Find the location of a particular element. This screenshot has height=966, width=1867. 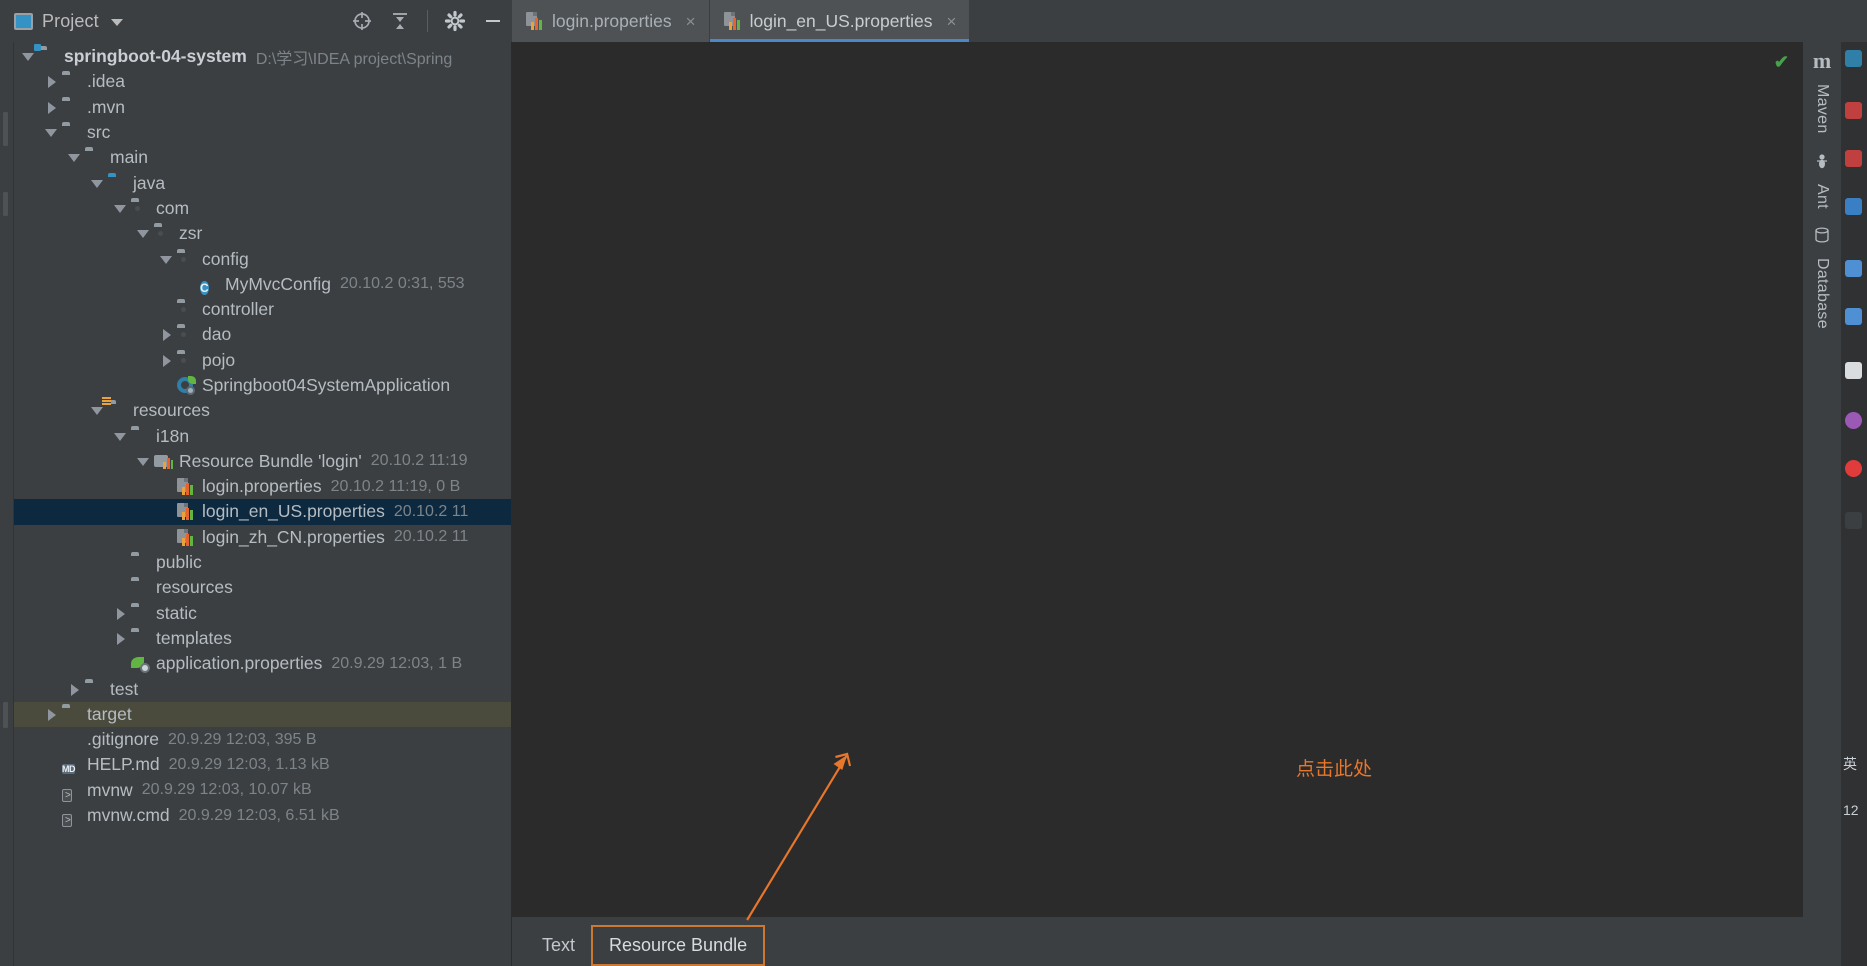

tree-row: > mvnw.cmd 20.9.29 12:03, 6.51 kB is located at coordinates (262, 815).